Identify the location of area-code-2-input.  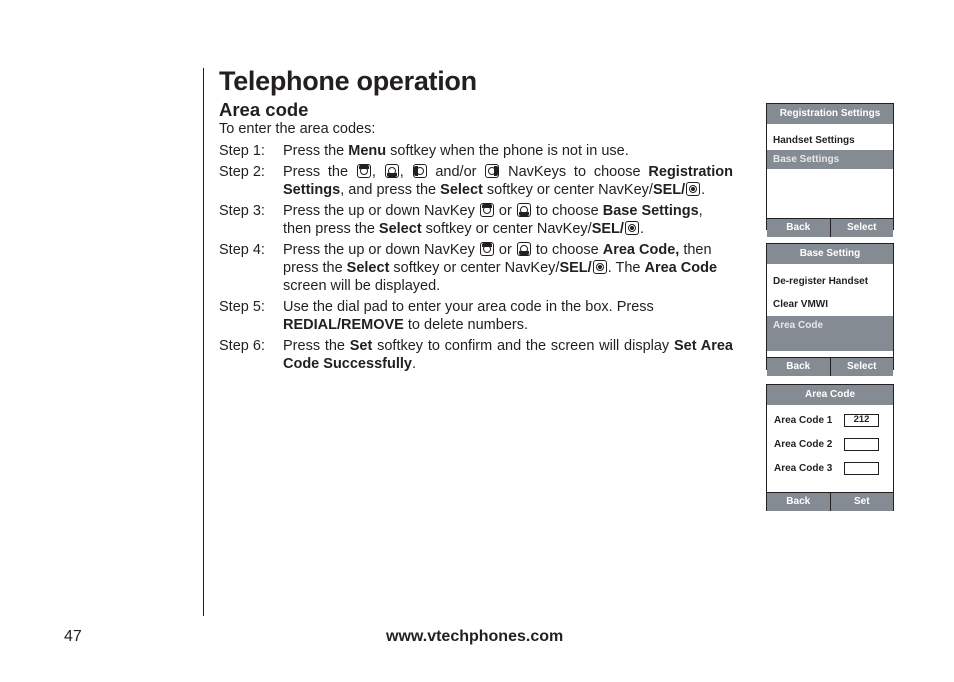
(861, 444).